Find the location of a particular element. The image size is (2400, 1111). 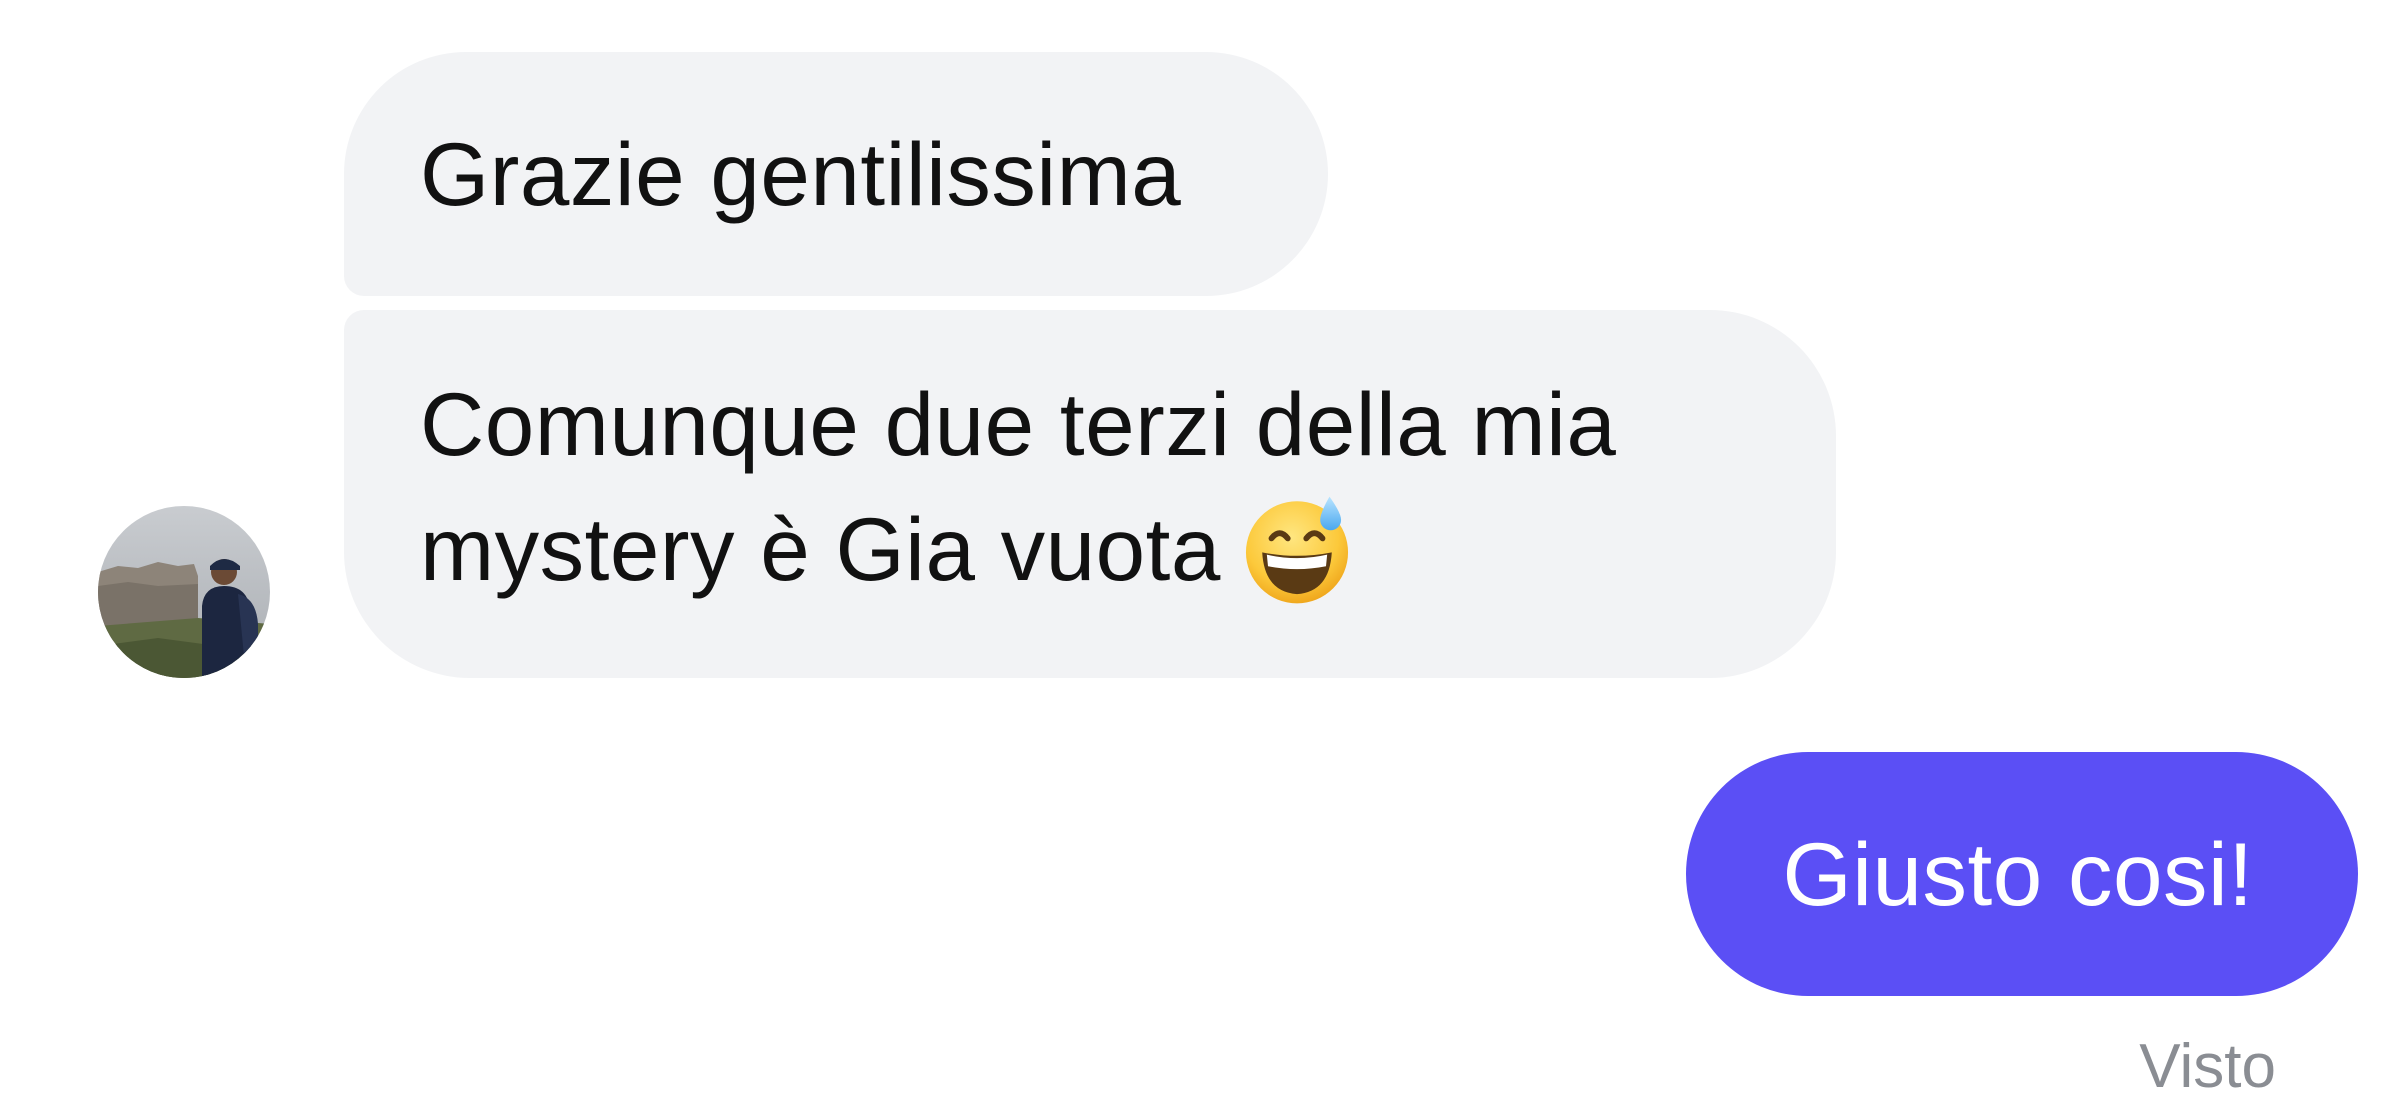

user-avatar-photo is located at coordinates (184, 592).